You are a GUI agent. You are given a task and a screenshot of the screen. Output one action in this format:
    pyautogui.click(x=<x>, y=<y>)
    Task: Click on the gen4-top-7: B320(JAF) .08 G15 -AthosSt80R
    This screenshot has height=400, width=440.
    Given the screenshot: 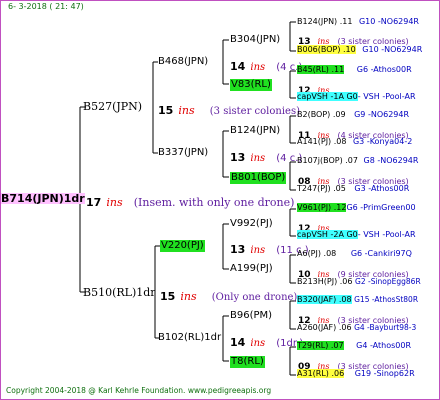 What is the action you would take?
    pyautogui.click(x=358, y=299)
    